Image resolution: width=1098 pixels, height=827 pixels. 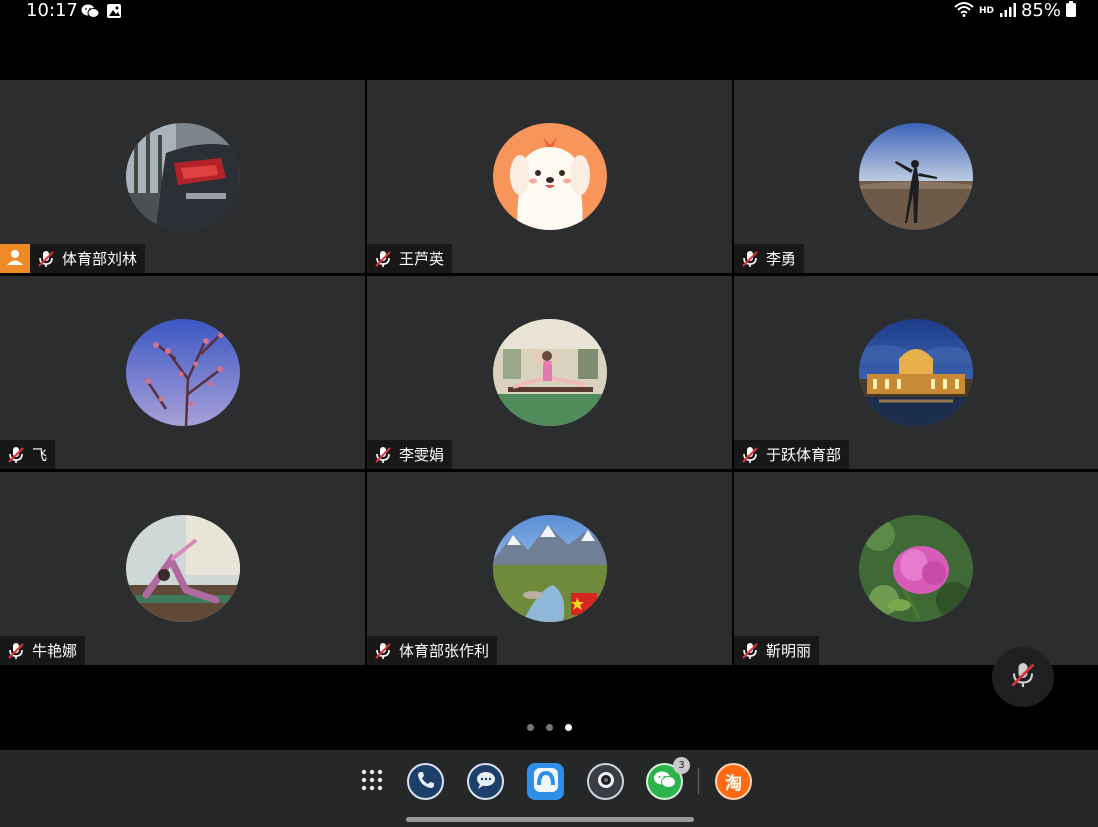 I want to click on name-tag: 体育部张作利, so click(x=432, y=650).